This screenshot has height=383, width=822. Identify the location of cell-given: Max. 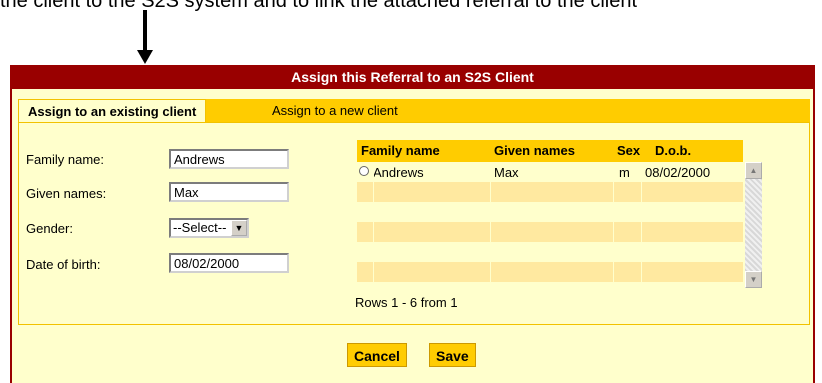
(506, 172).